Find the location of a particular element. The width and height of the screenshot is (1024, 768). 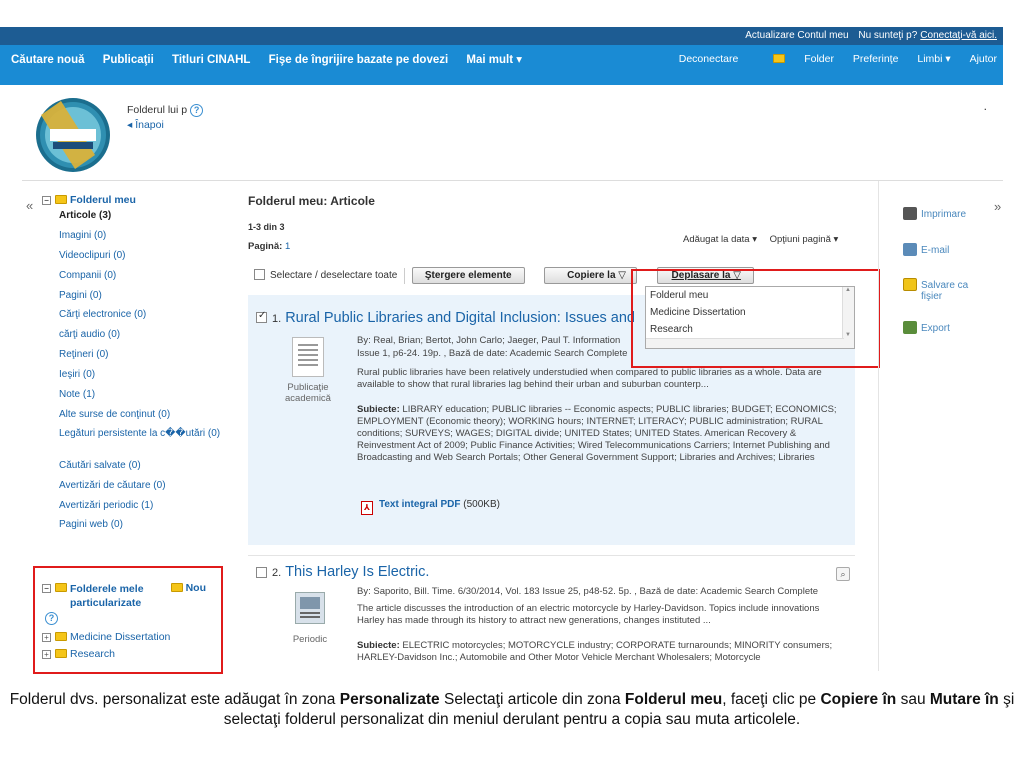

custom-folders-heading: − Folderele mele particularizate Nou is located at coordinates (131, 596).